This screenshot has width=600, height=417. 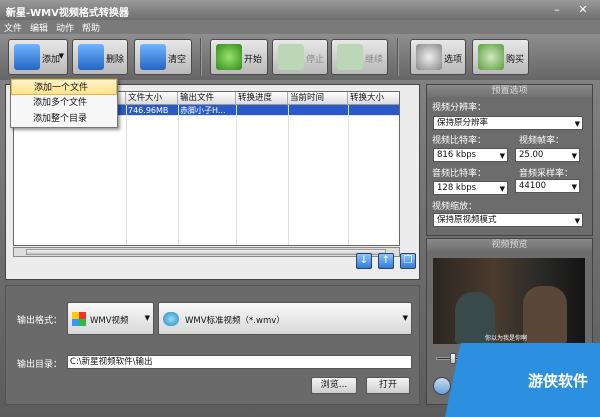 I want to click on horizontal-scrollbar, so click(x=206, y=252).